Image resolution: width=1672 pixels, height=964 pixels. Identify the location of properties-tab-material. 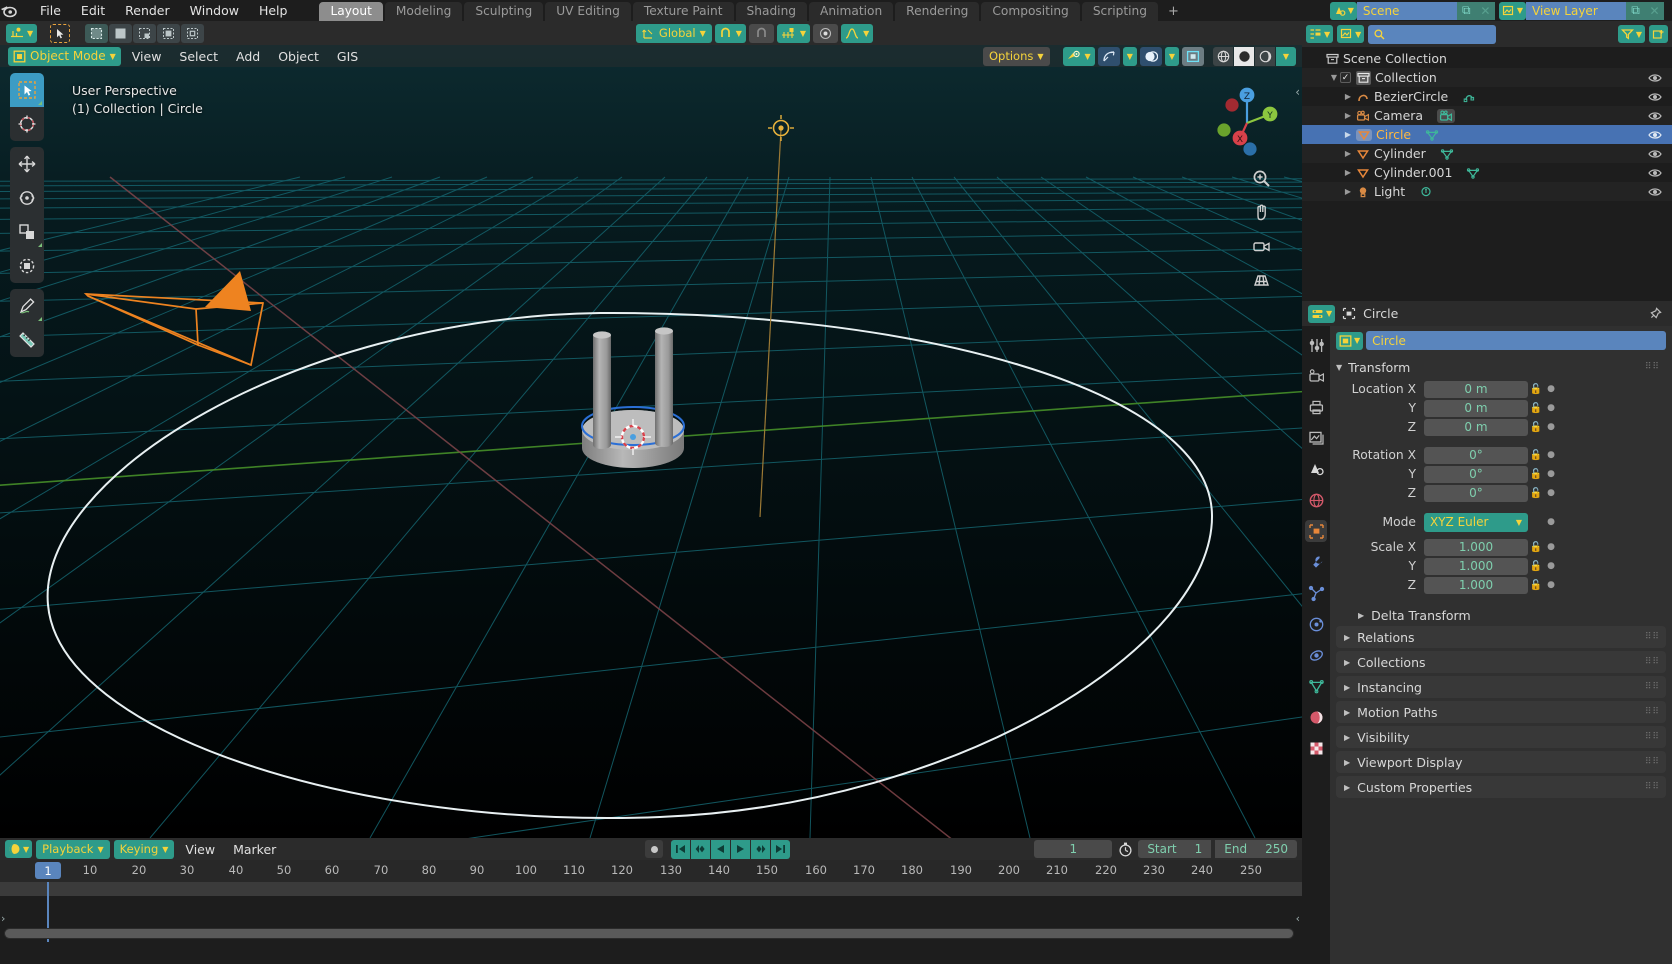
(1316, 717).